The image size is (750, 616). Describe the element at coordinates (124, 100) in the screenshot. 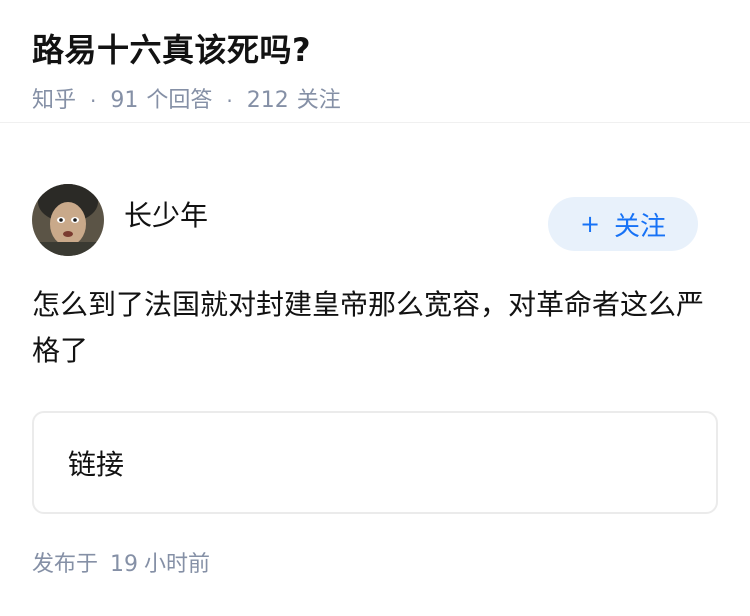

I see `answer-count: 91` at that location.